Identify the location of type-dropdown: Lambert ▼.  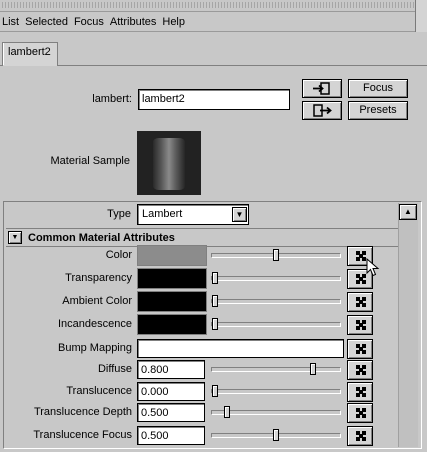
(193, 214).